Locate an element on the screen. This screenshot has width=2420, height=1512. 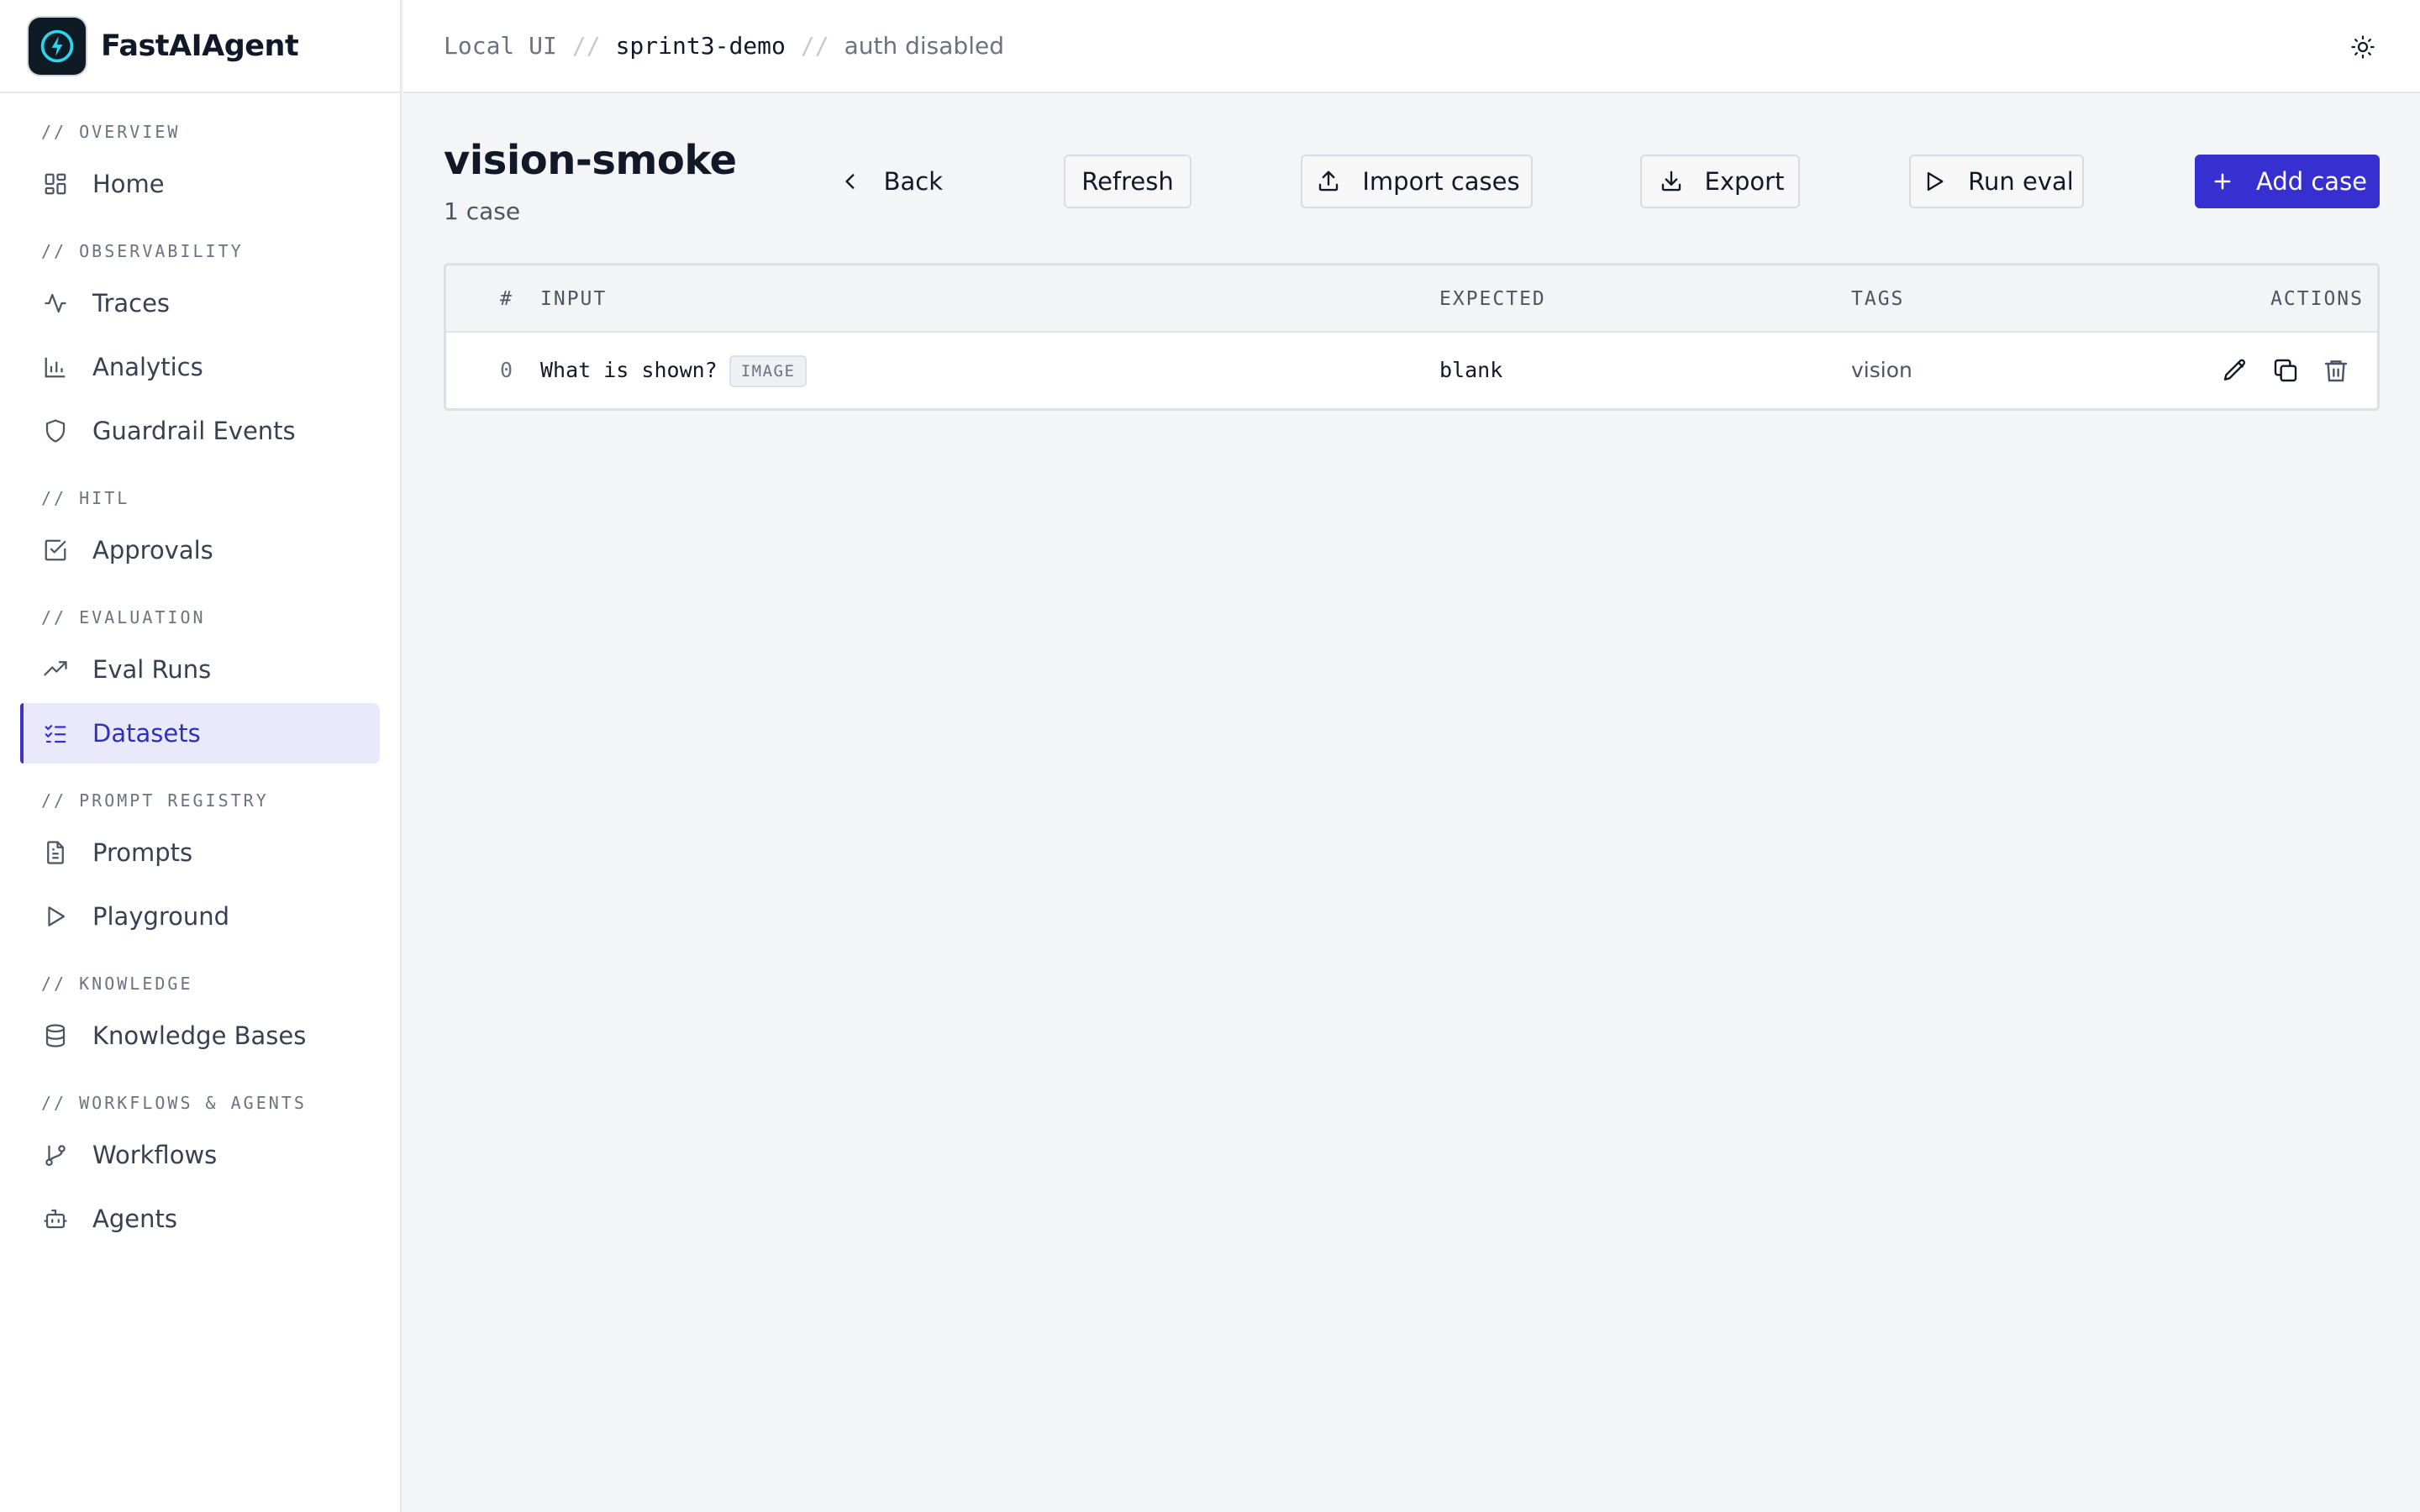
run-eval-button: Run eval is located at coordinates (1996, 181).